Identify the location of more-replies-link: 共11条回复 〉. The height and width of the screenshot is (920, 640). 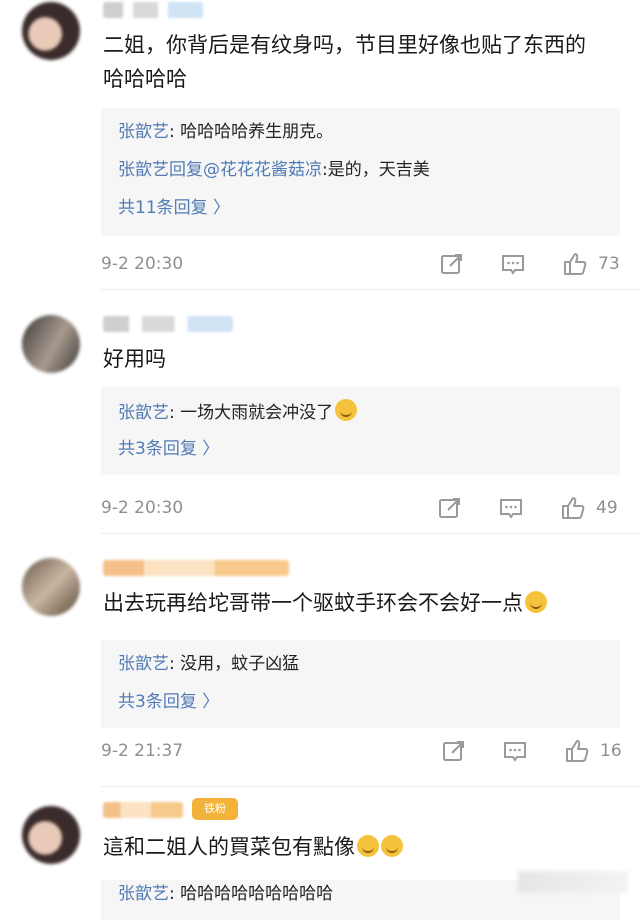
(174, 208).